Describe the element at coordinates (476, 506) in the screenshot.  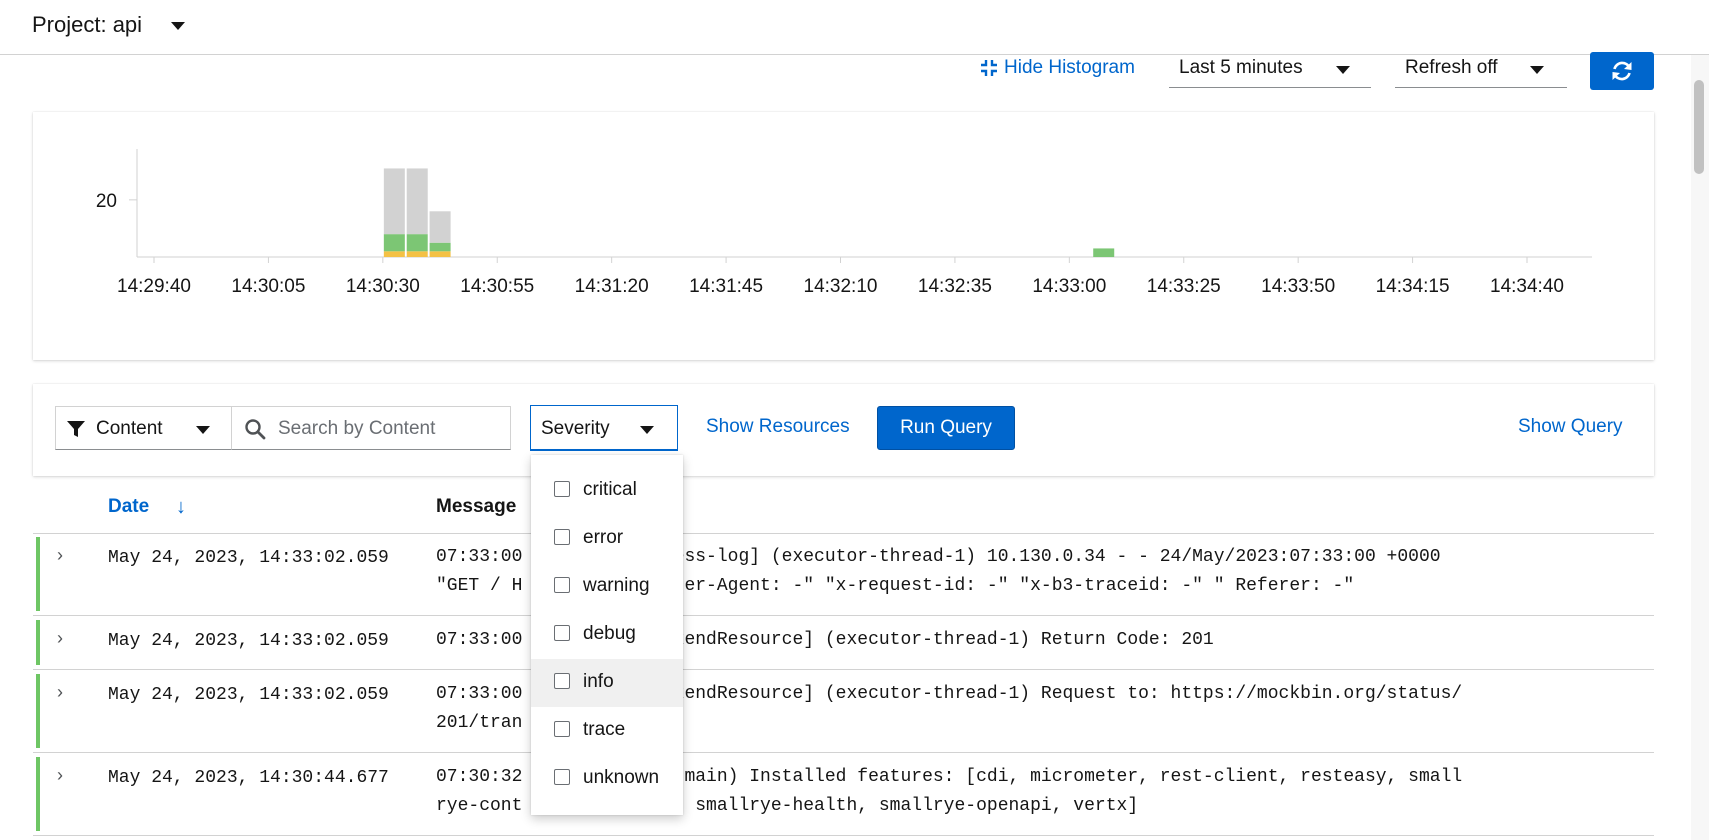
I see `message-column-header: Message` at that location.